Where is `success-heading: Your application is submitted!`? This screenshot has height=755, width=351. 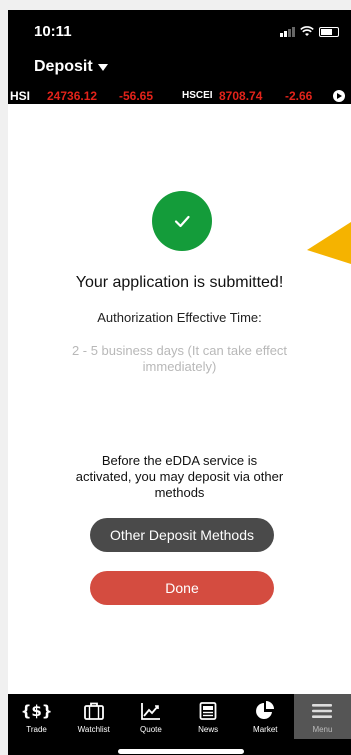
success-heading: Your application is submitted! is located at coordinates (179, 282).